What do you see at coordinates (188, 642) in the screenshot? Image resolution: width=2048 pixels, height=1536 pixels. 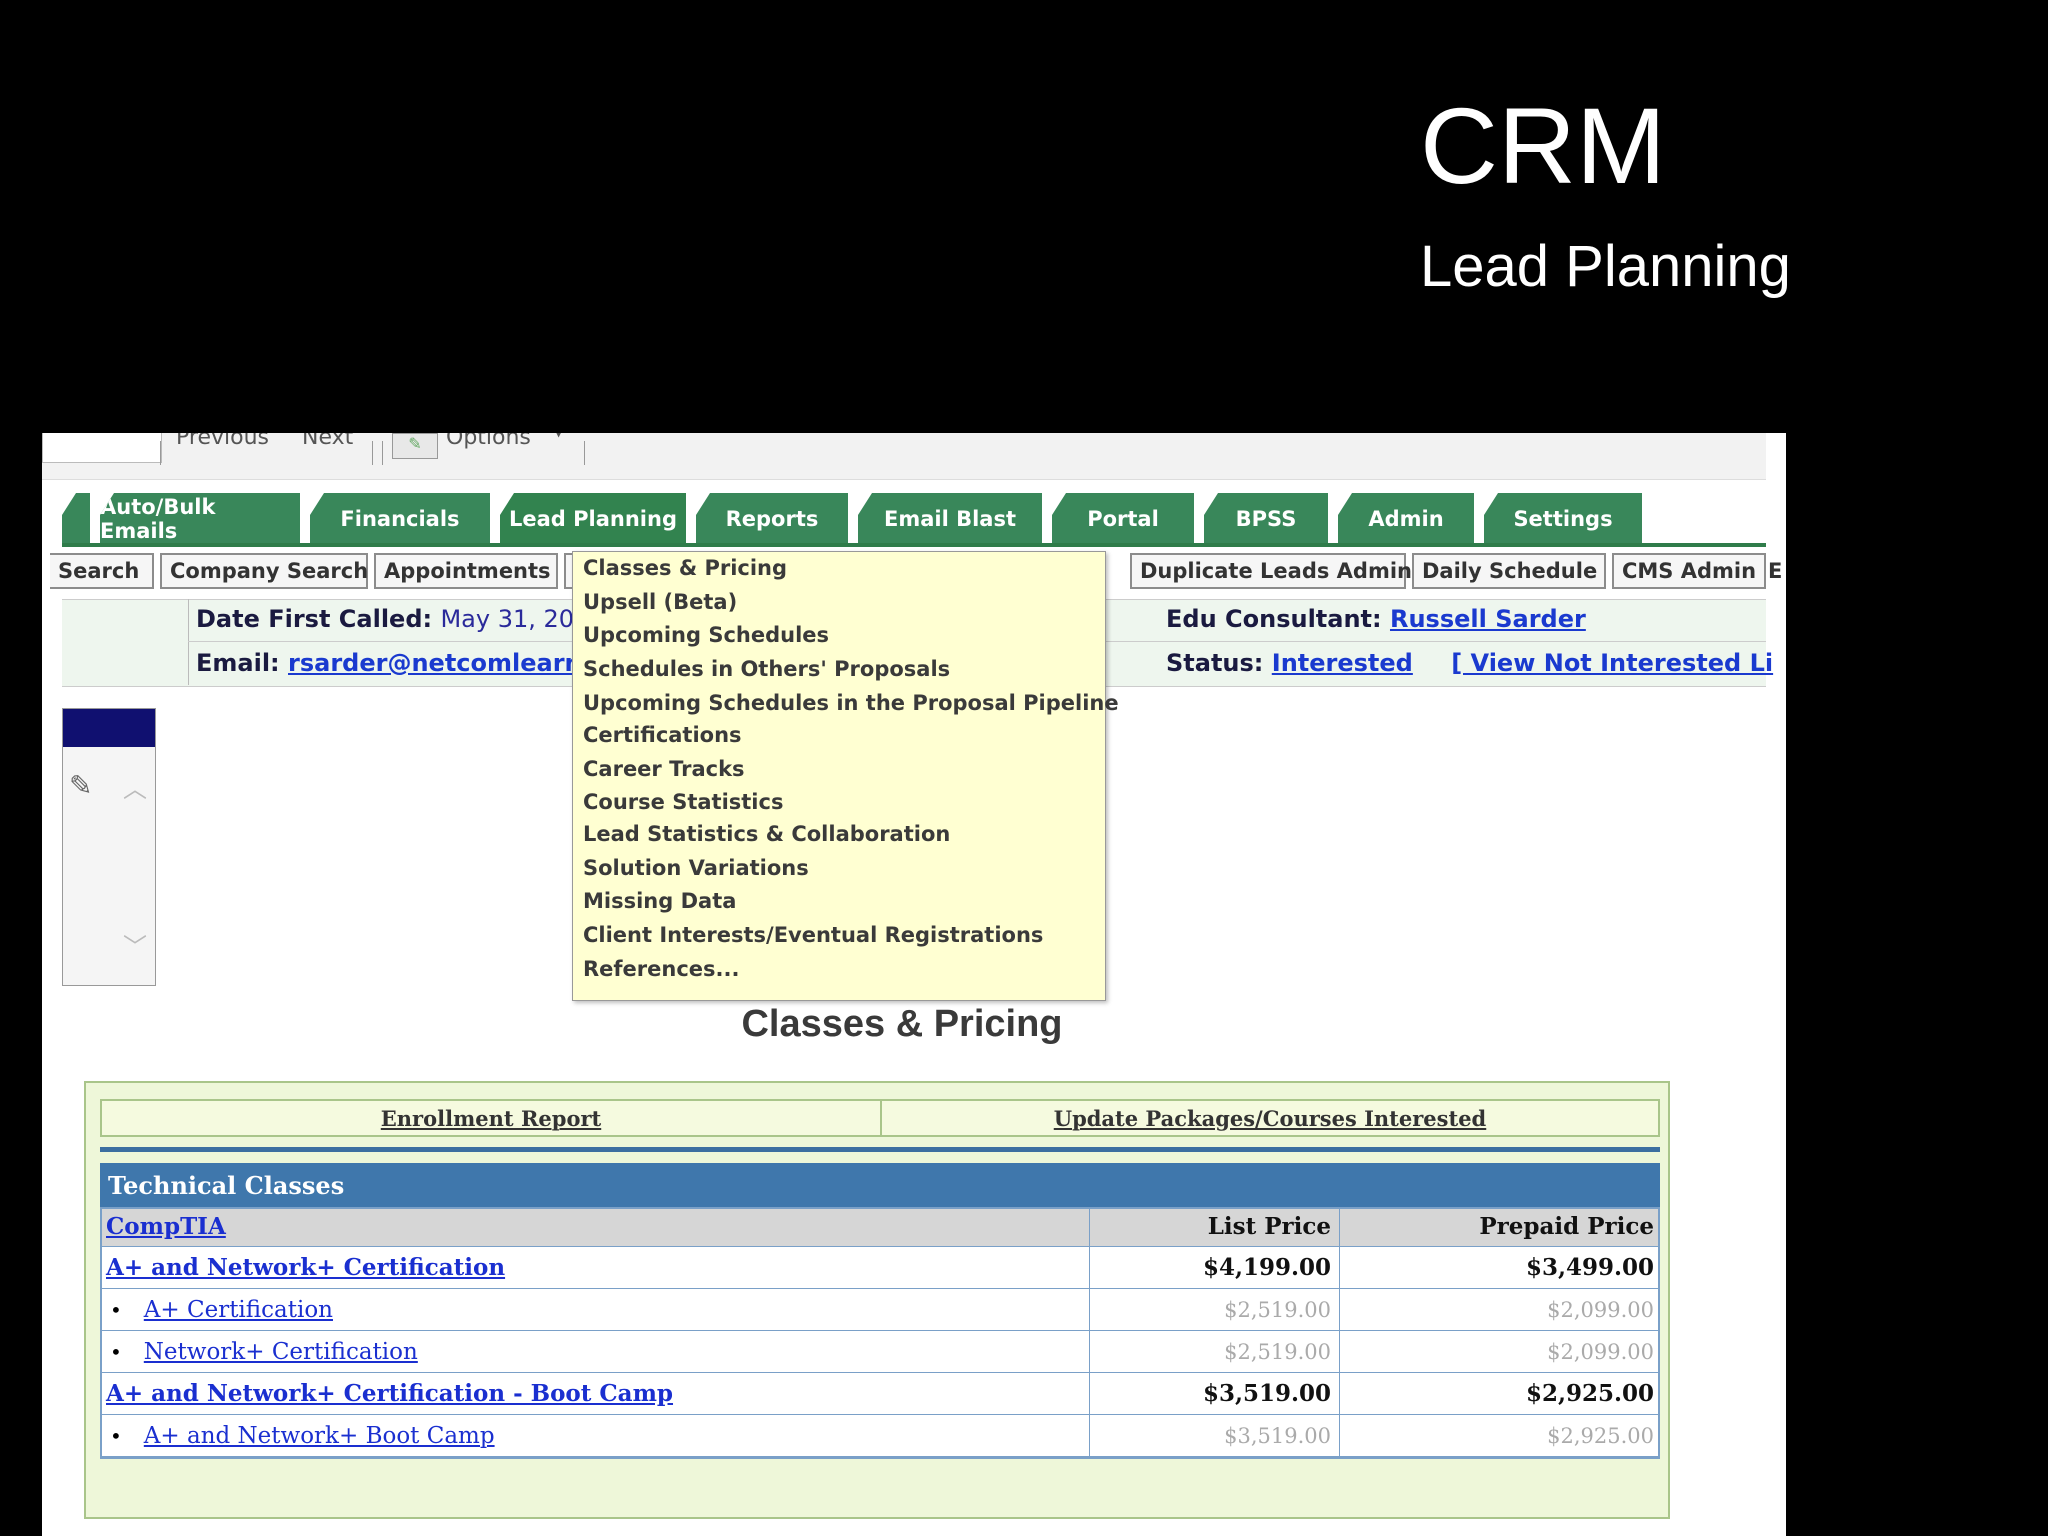 I see `info-divider` at bounding box center [188, 642].